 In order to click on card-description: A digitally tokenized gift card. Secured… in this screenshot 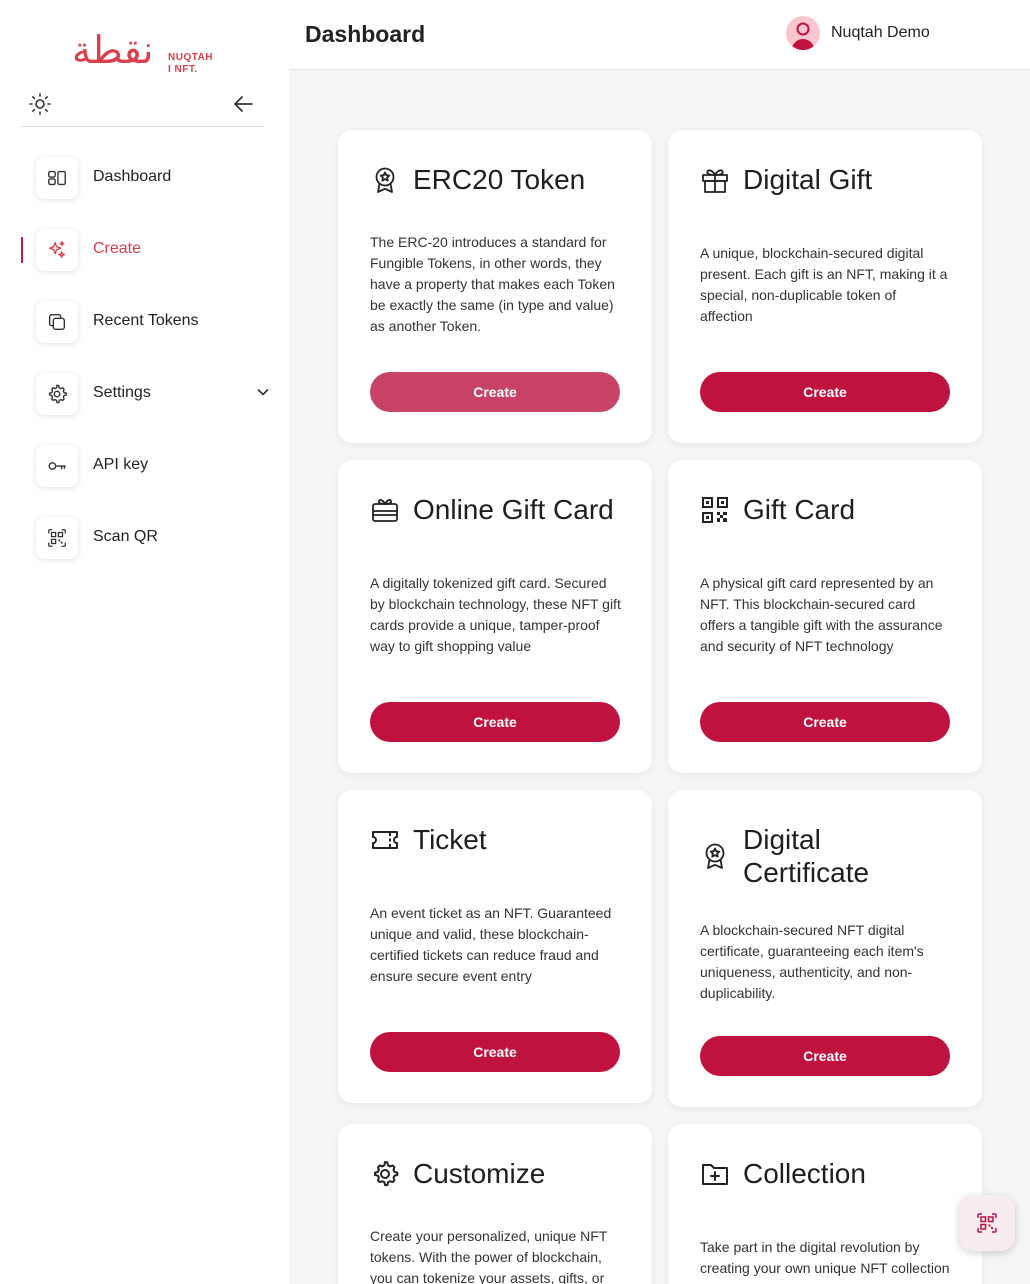, I will do `click(495, 614)`.